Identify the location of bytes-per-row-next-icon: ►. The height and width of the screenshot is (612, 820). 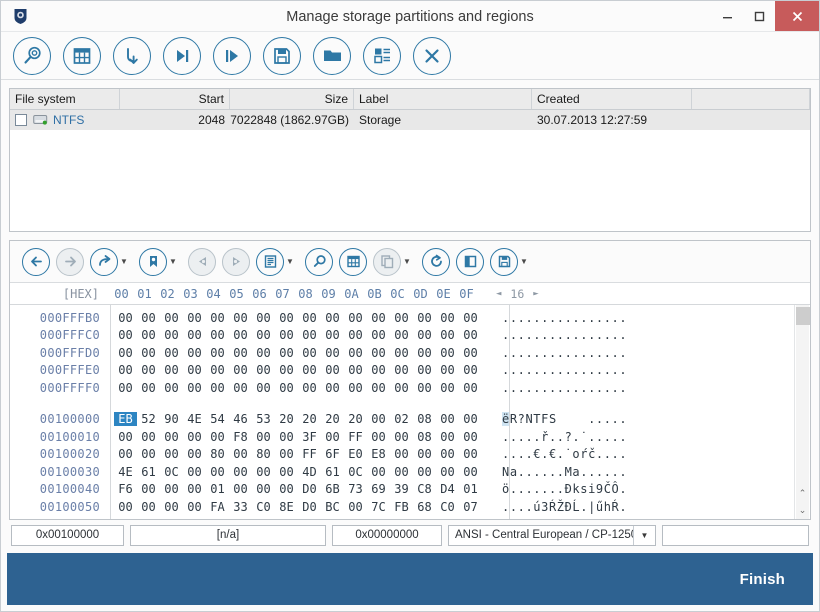
(535, 294).